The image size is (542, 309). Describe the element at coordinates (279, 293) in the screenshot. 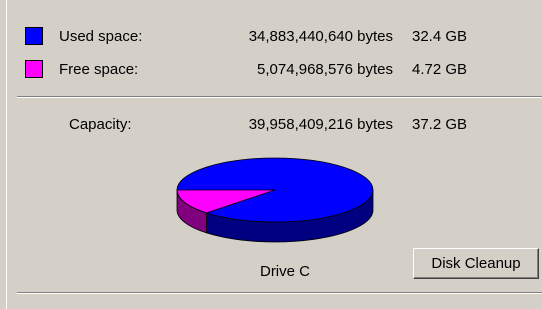

I see `separator-bottom` at that location.